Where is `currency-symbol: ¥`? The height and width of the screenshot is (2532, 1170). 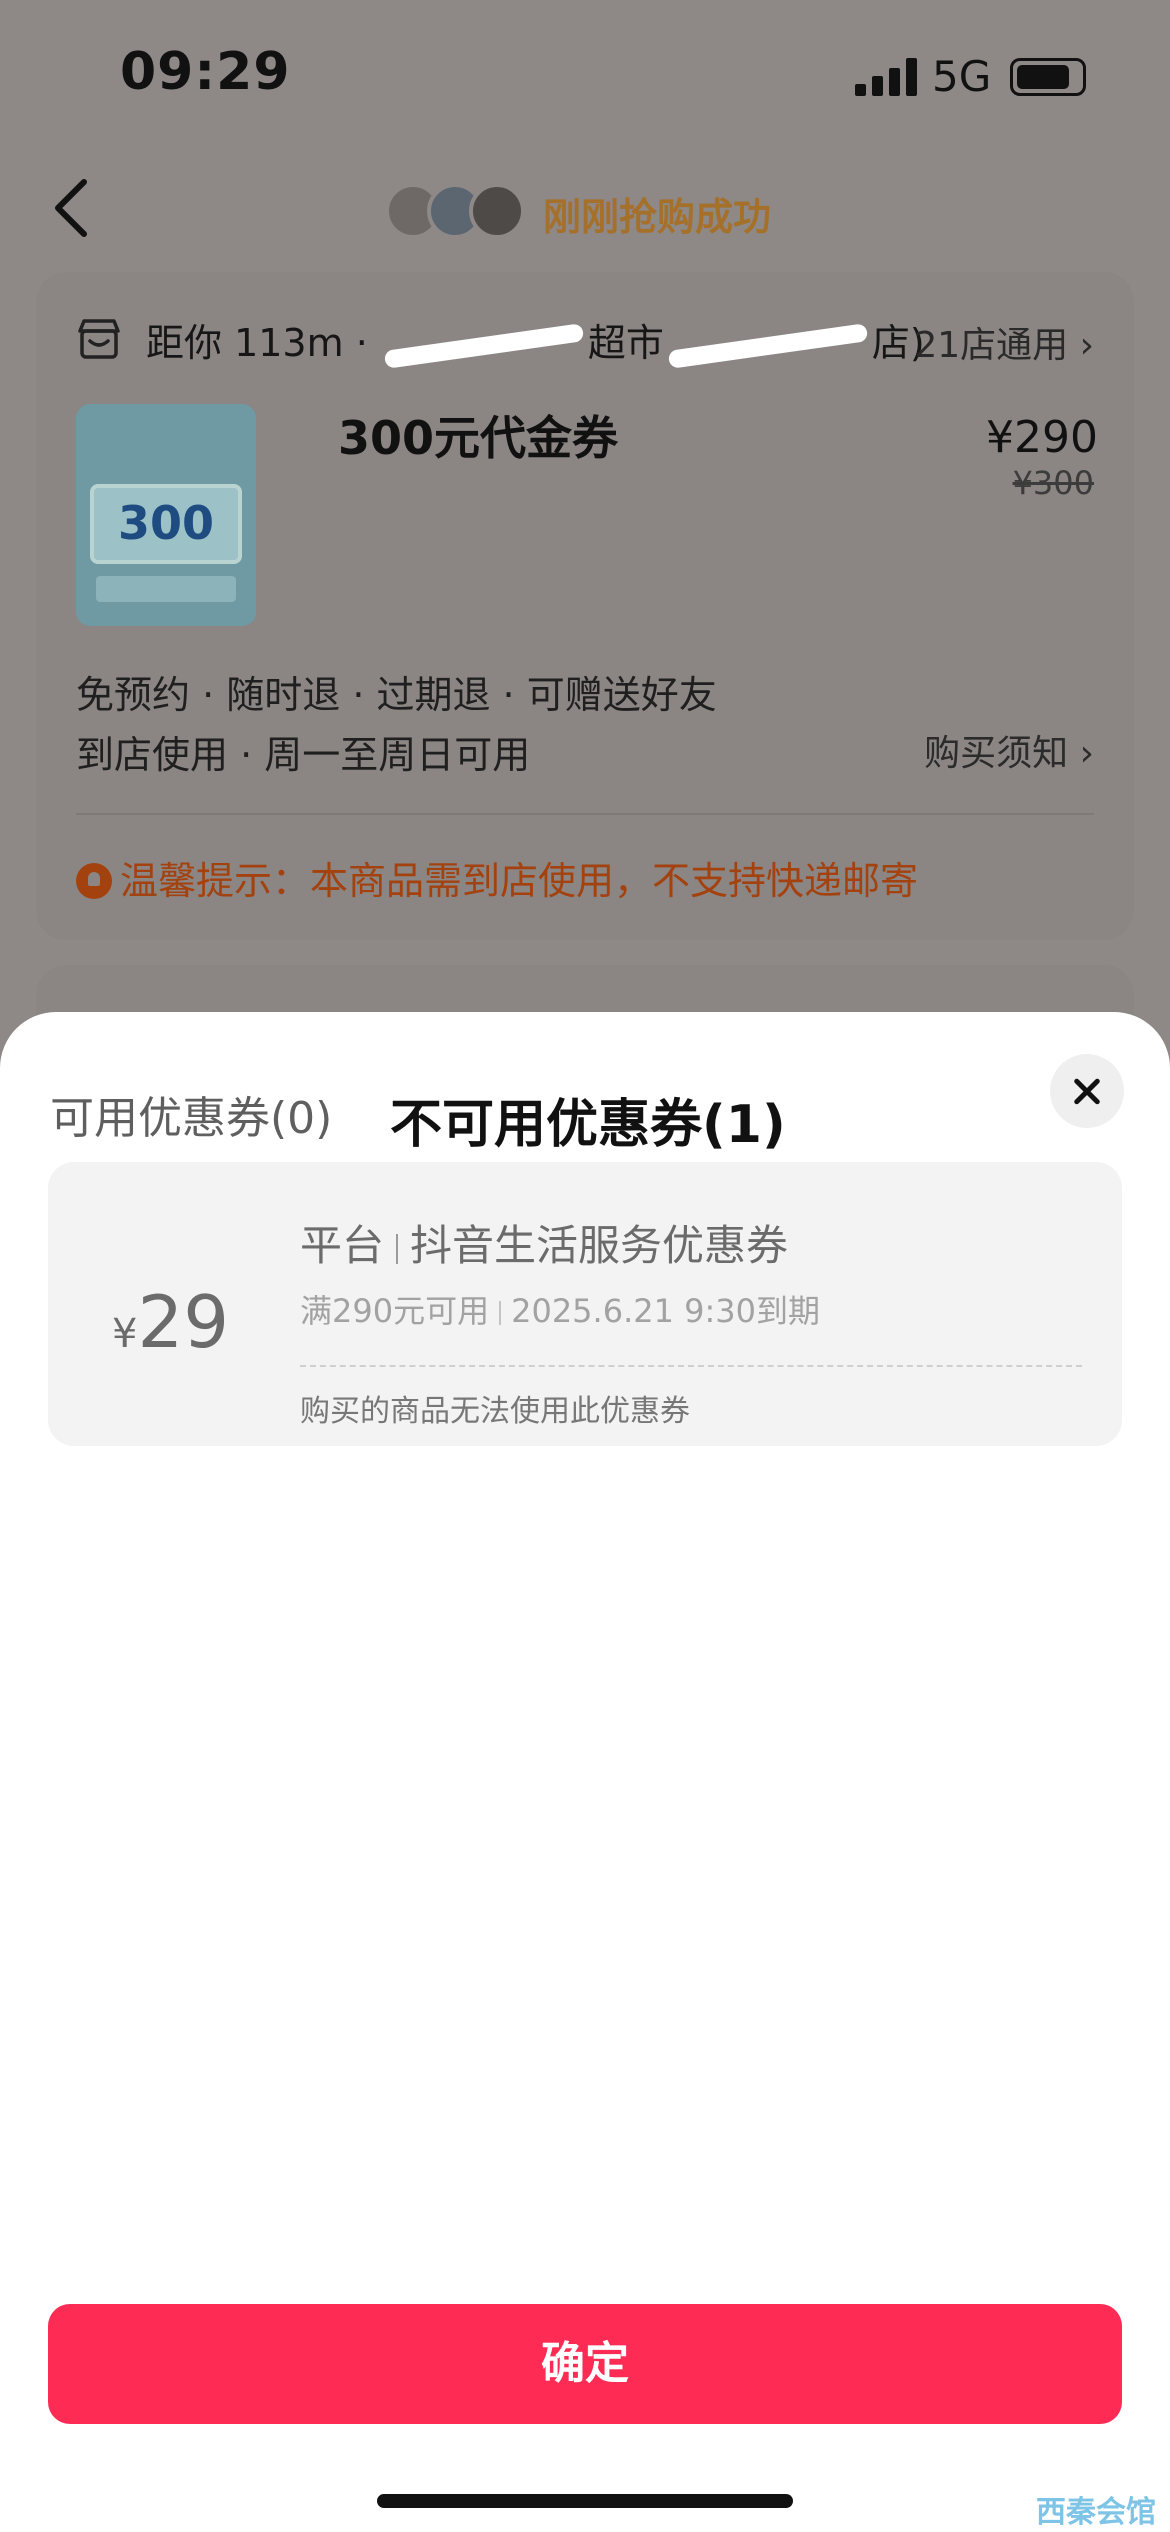 currency-symbol: ¥ is located at coordinates (125, 1334).